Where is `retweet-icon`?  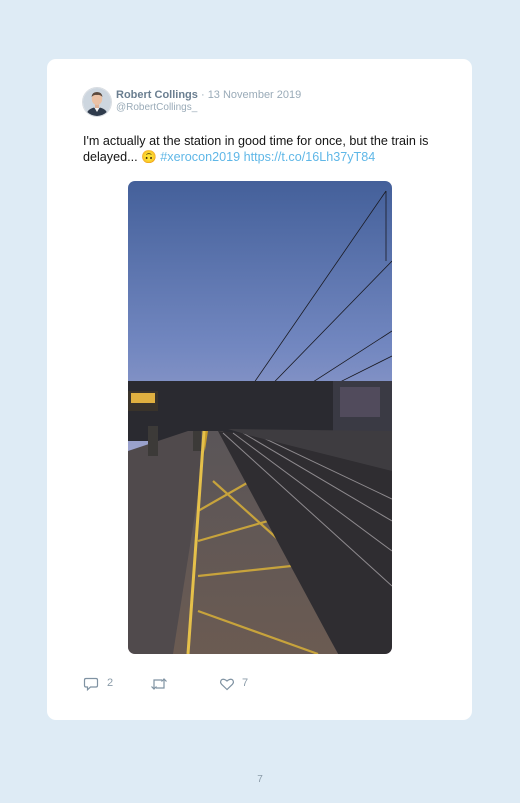
retweet-icon is located at coordinates (159, 684).